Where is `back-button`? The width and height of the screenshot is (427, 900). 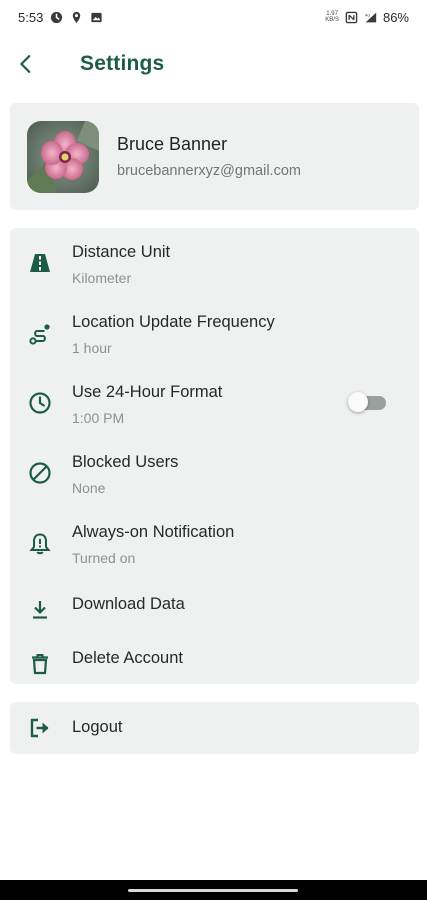 back-button is located at coordinates (26, 64).